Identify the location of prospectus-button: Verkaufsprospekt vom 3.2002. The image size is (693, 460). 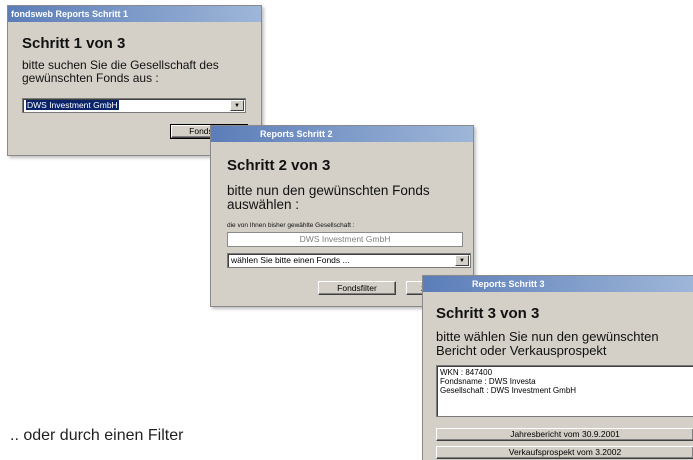
(564, 452).